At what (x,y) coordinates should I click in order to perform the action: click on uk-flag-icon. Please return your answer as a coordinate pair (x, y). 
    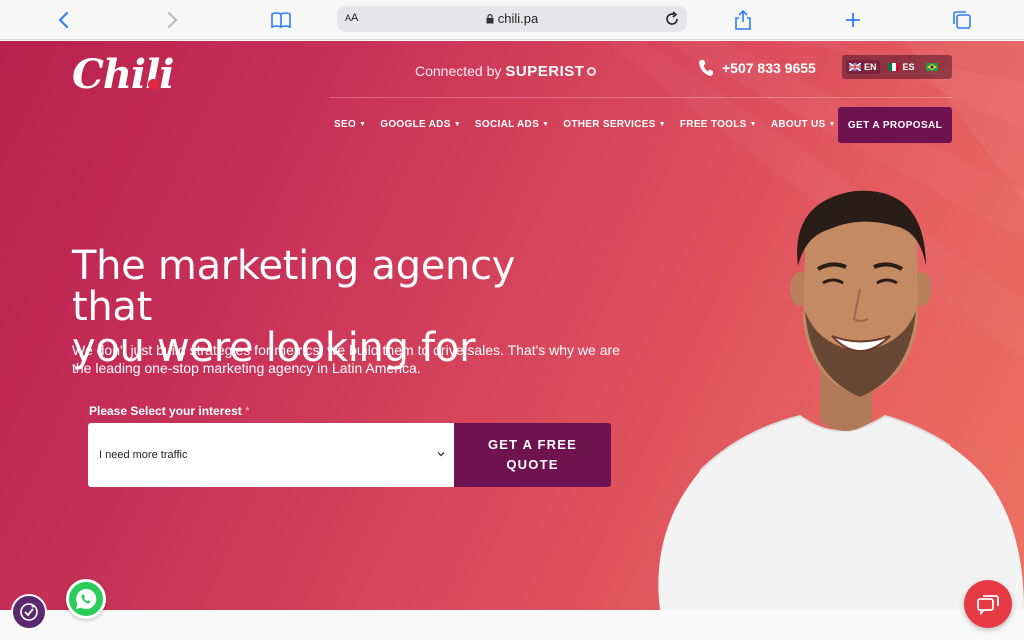
    Looking at the image, I should click on (855, 67).